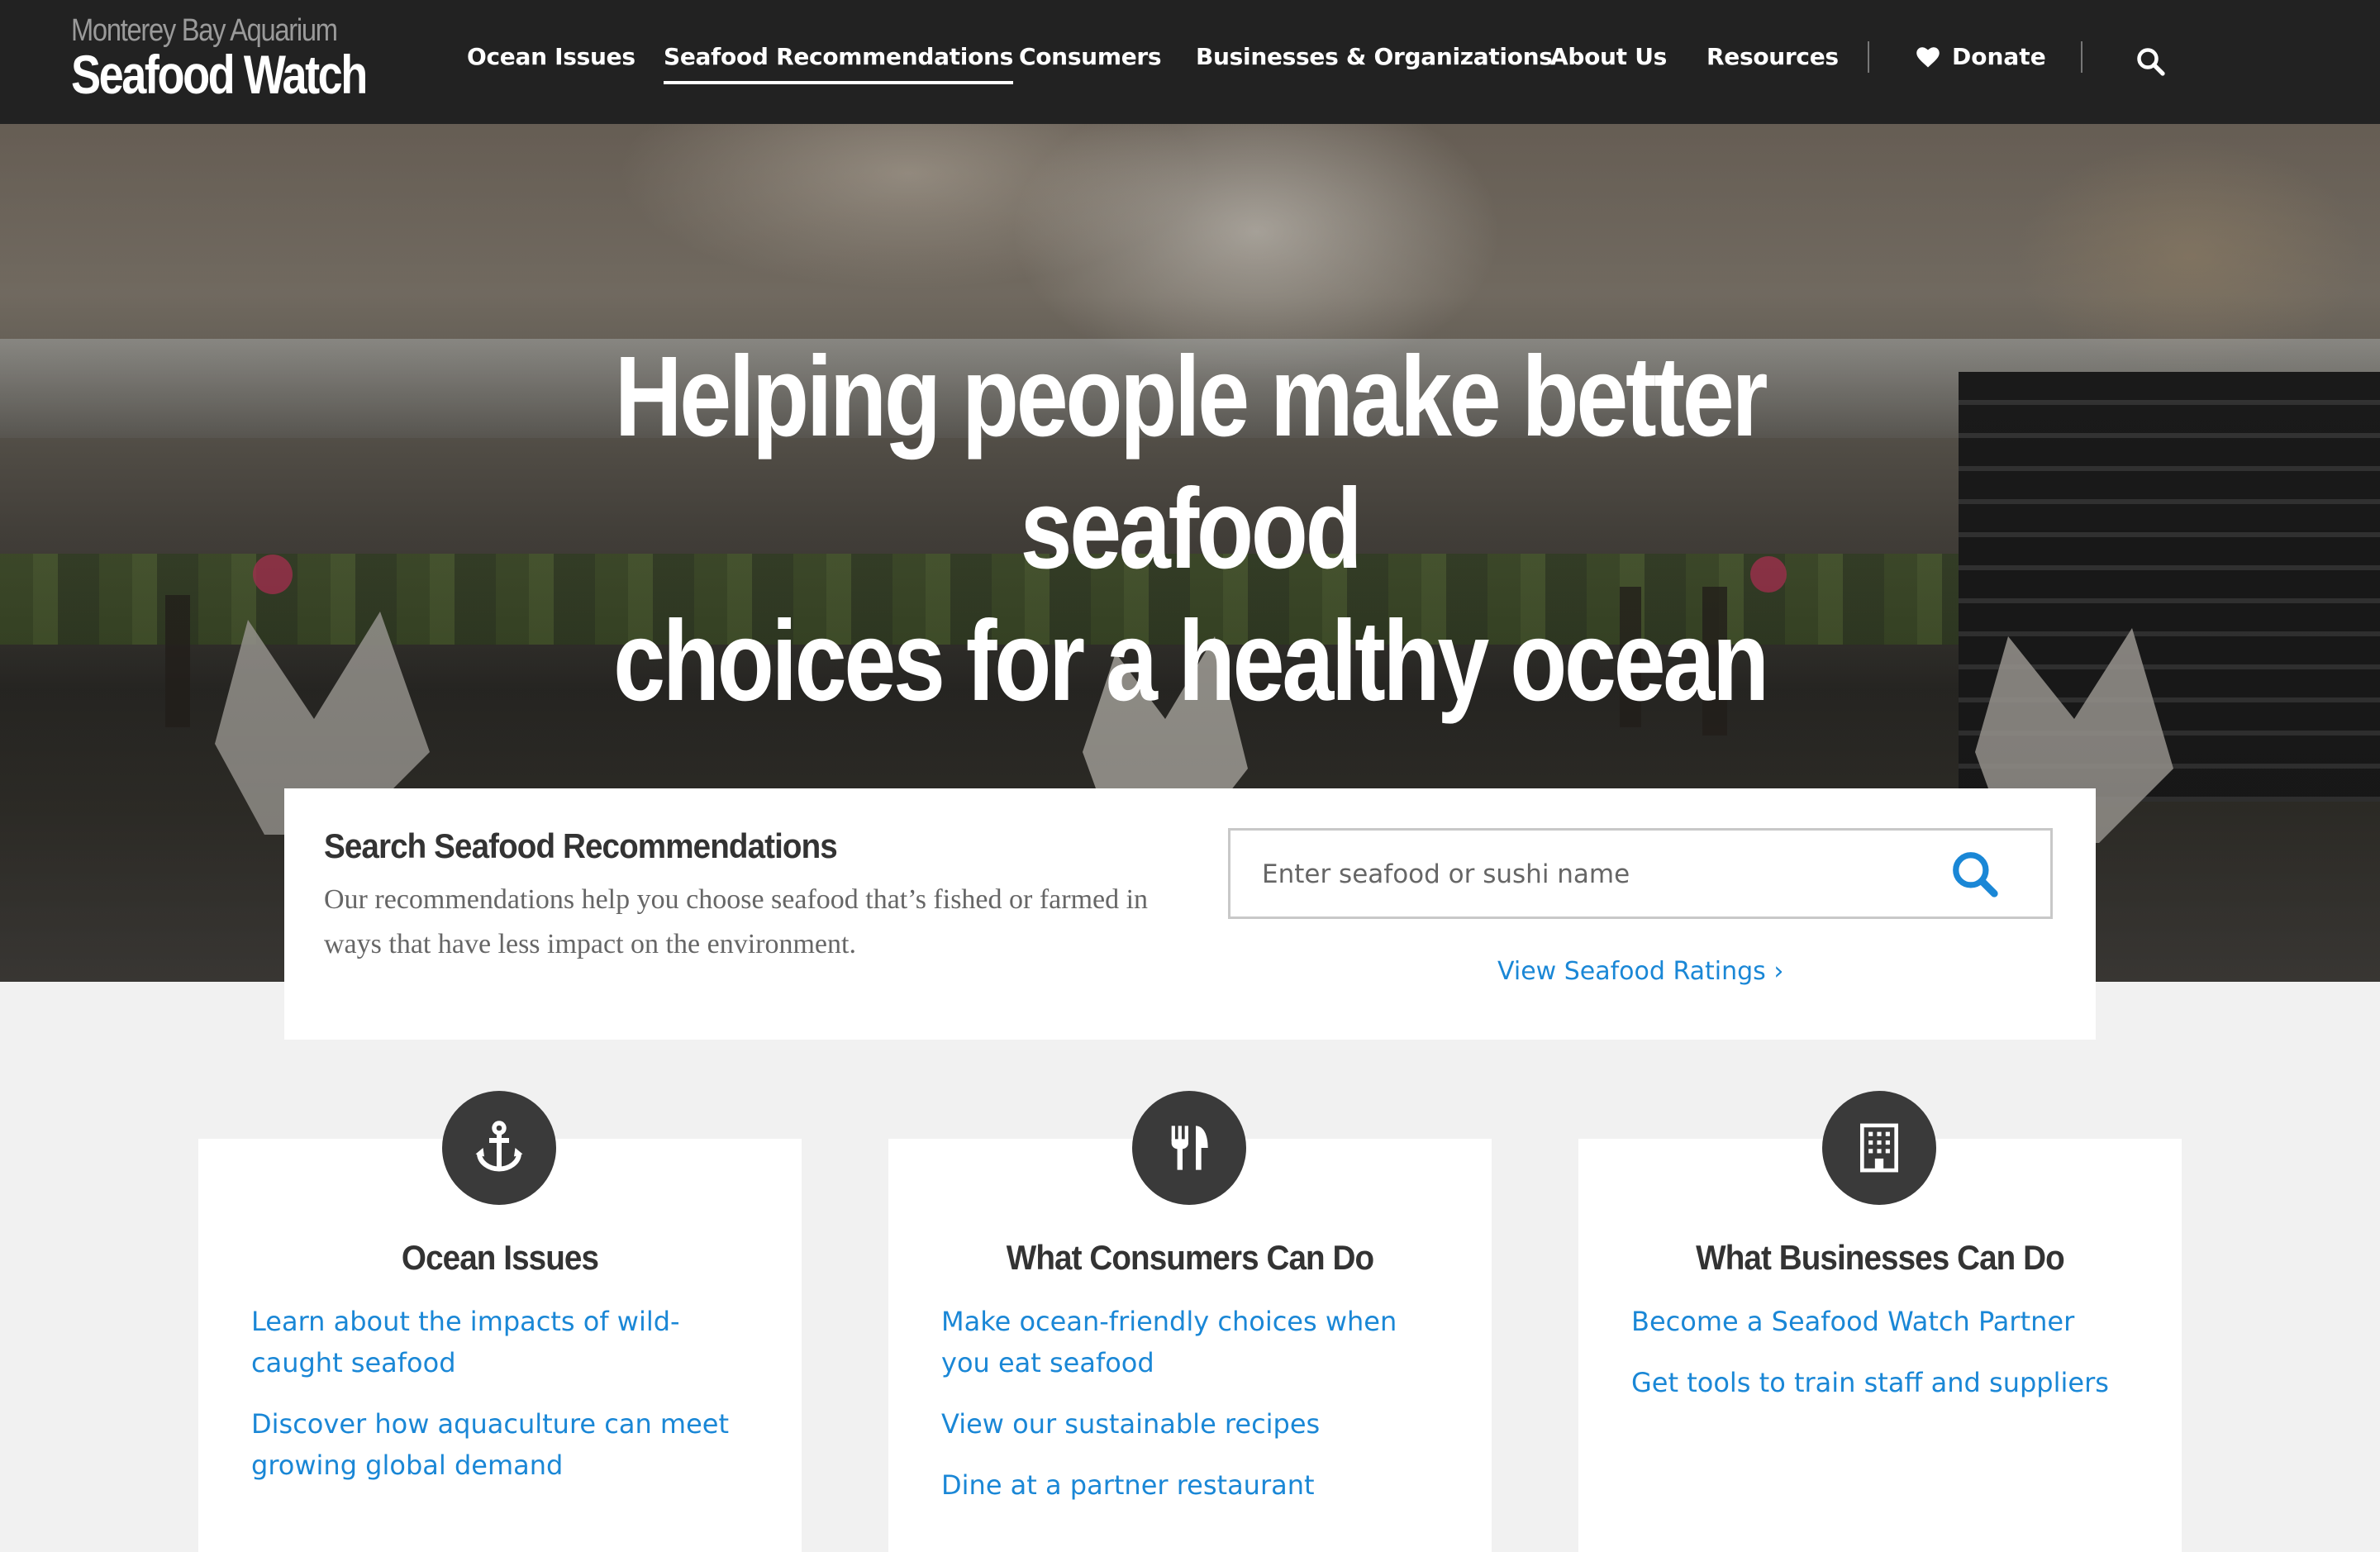 Image resolution: width=2380 pixels, height=1552 pixels. I want to click on nav-seafood-recommendations: Seafood Recommendations, so click(838, 63).